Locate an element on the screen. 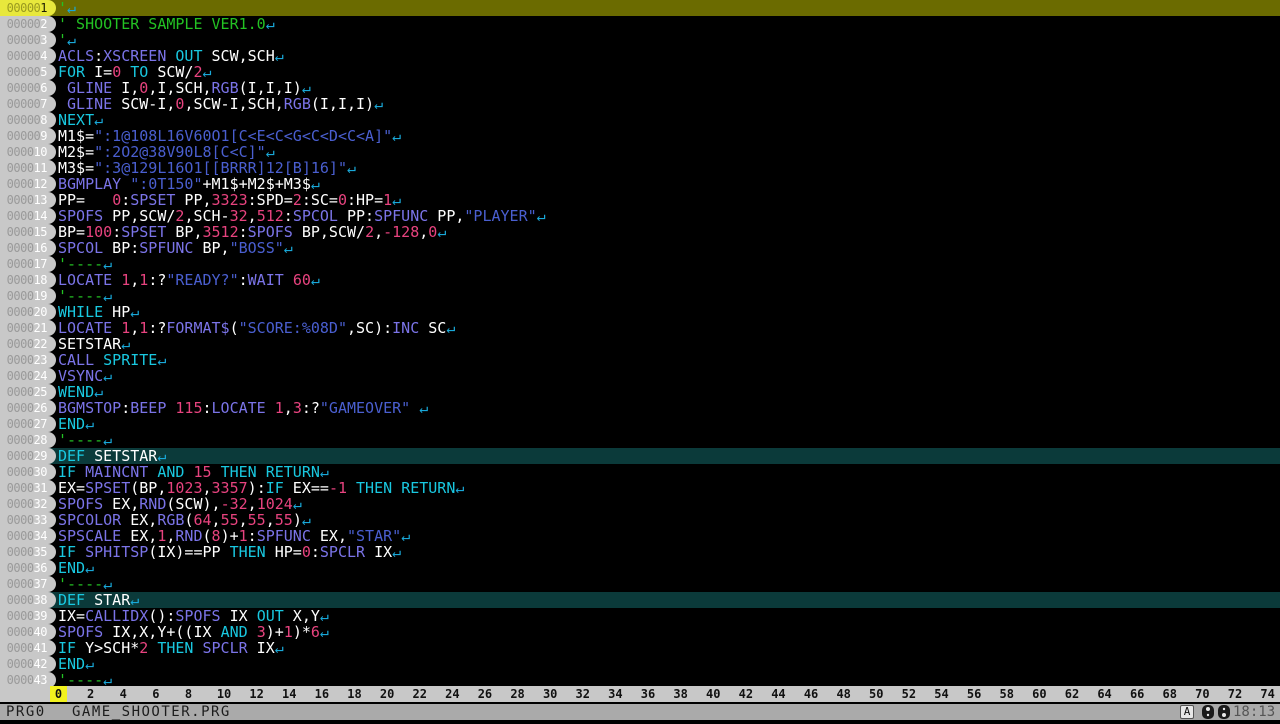  code-line: 000042 END↵ is located at coordinates (640, 664).